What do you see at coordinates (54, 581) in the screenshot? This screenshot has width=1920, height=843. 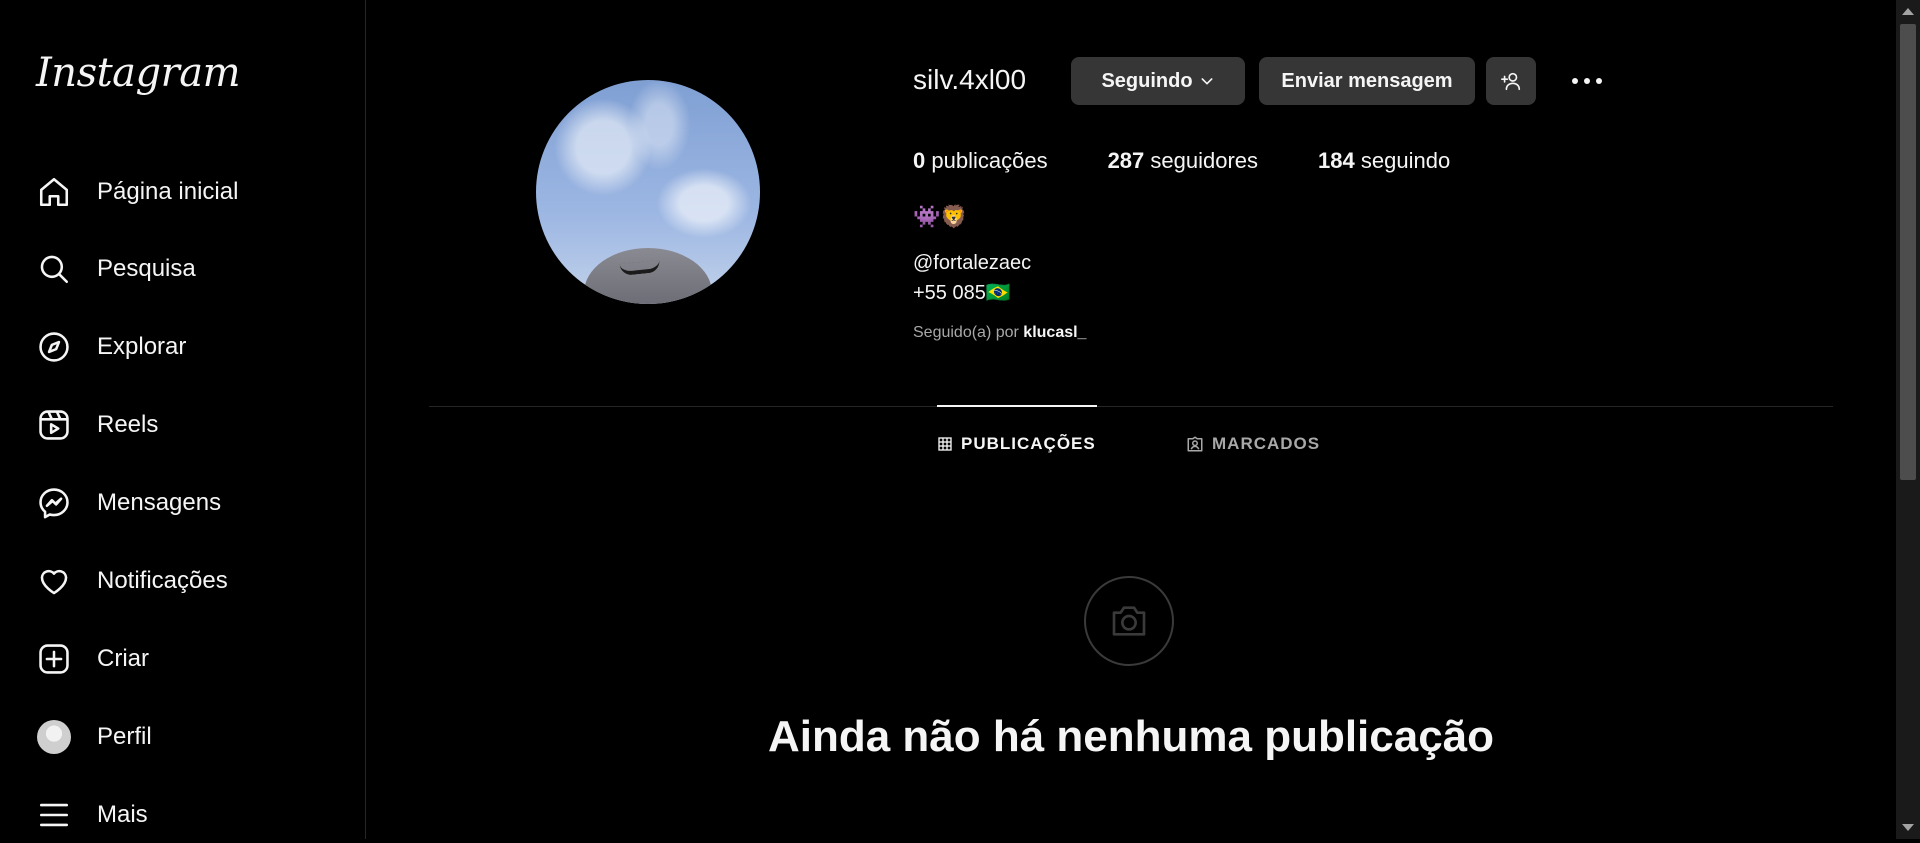 I see `heart-icon` at bounding box center [54, 581].